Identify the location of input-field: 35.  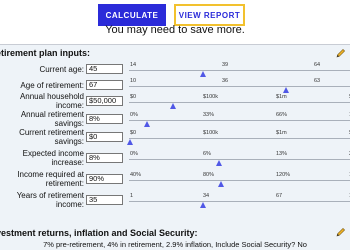
(104, 200).